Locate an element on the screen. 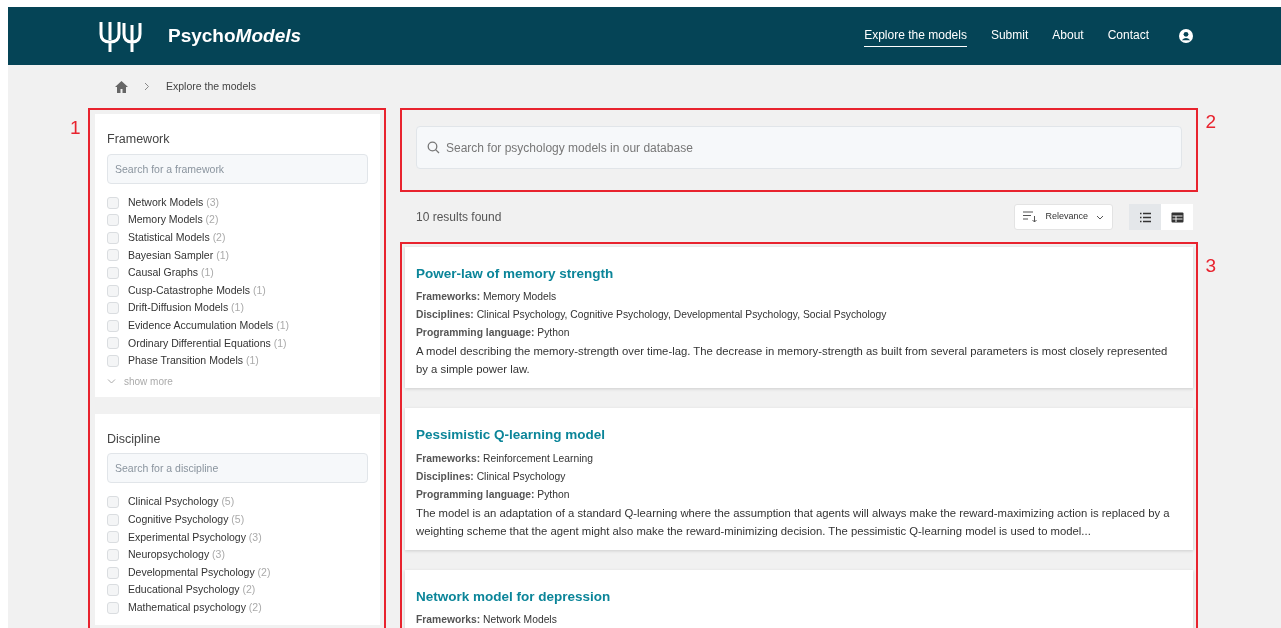 The height and width of the screenshot is (628, 1281). search-field: Search for psychology models in our database is located at coordinates (799, 147).